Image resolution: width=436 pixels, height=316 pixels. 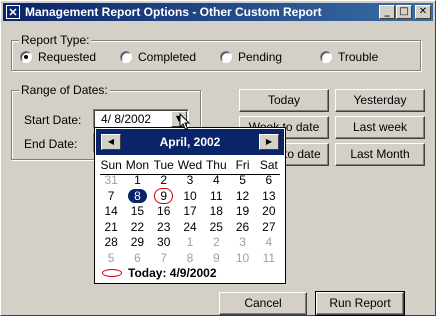 I want to click on calendar-day: 28, so click(x=111, y=243).